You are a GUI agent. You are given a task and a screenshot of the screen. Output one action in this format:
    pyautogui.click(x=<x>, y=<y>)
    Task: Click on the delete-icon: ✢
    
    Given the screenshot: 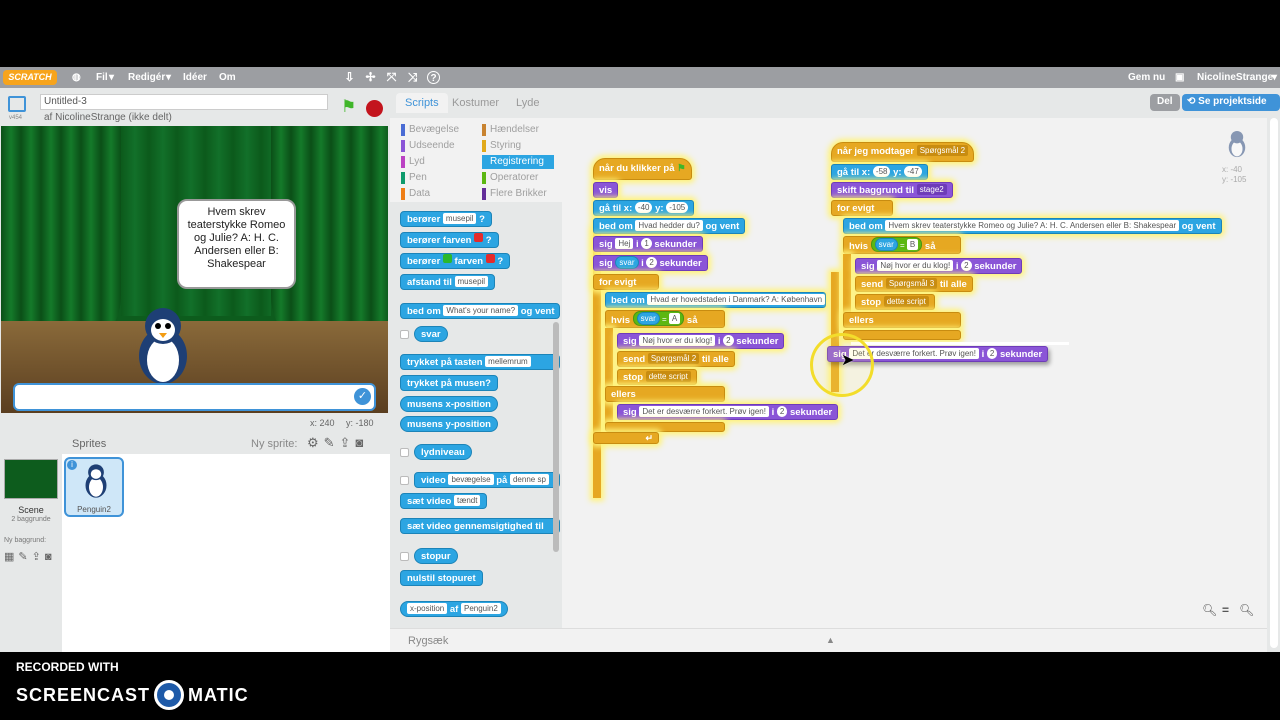 What is the action you would take?
    pyautogui.click(x=370, y=77)
    